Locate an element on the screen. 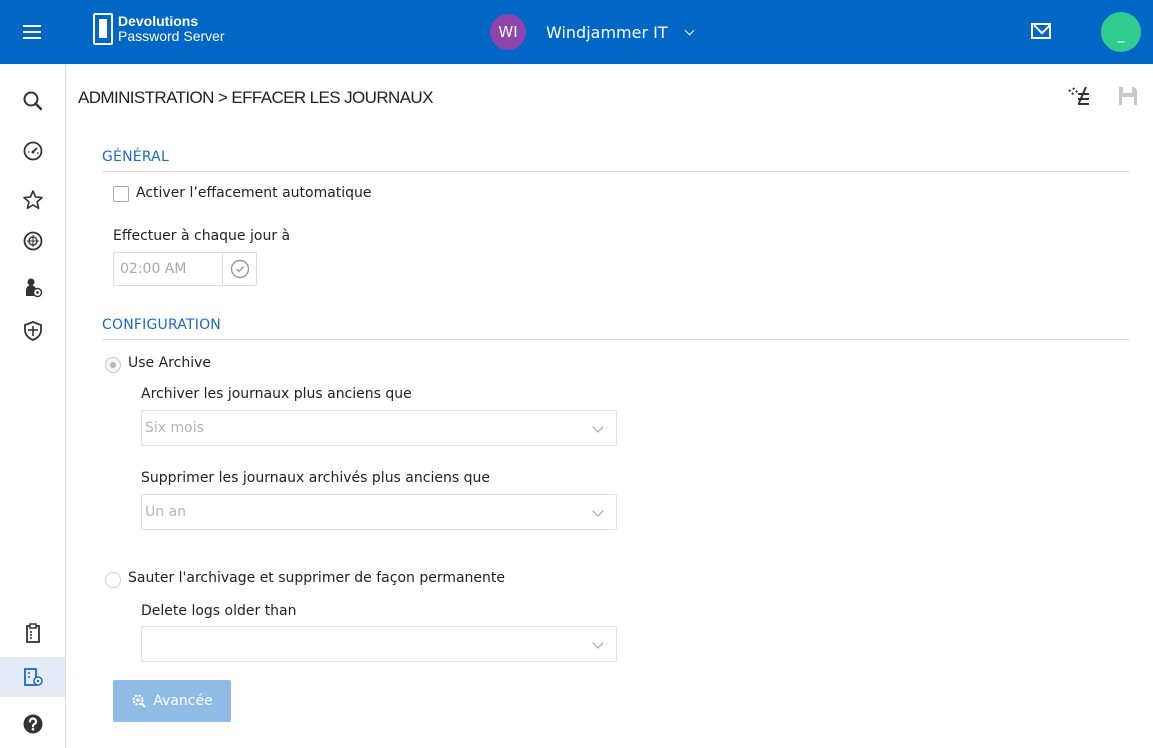 This screenshot has width=1153, height=748. section-title-general: GÉNÉRAL is located at coordinates (135, 157).